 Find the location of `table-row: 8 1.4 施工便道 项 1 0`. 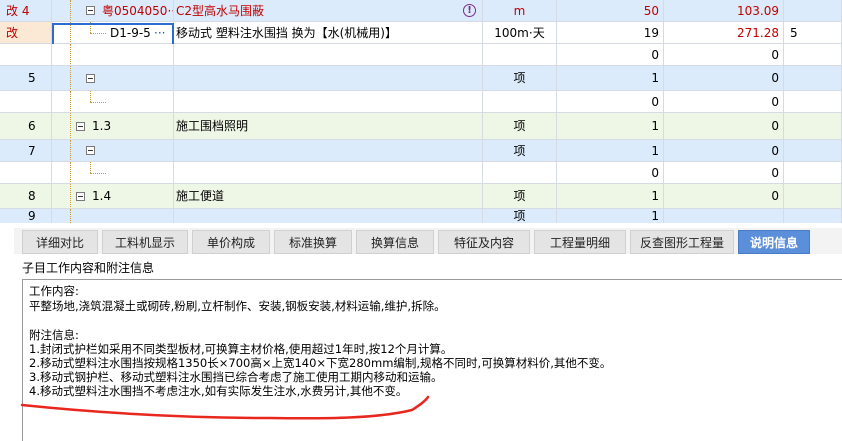

table-row: 8 1.4 施工便道 项 1 0 is located at coordinates (421, 196).